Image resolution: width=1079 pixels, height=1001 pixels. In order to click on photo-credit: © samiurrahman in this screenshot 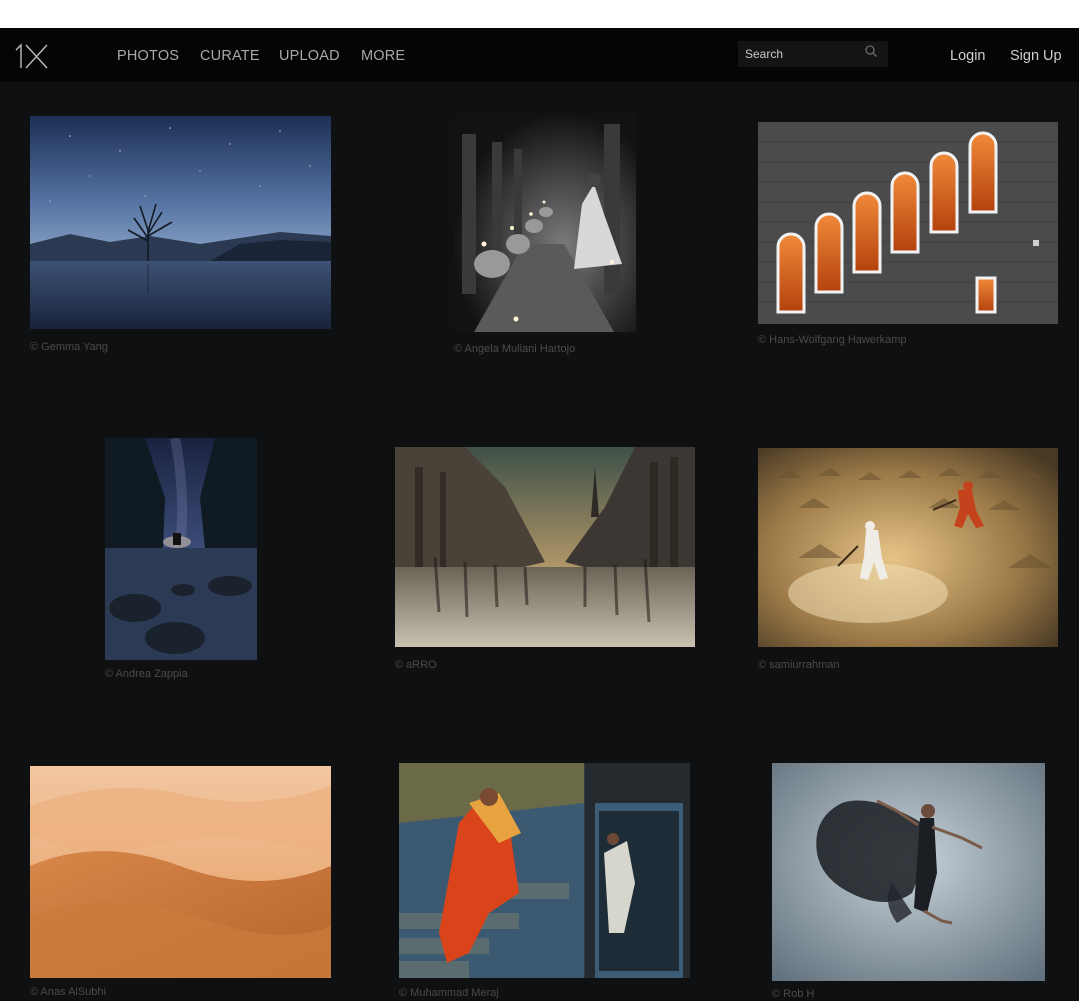, I will do `click(798, 665)`.